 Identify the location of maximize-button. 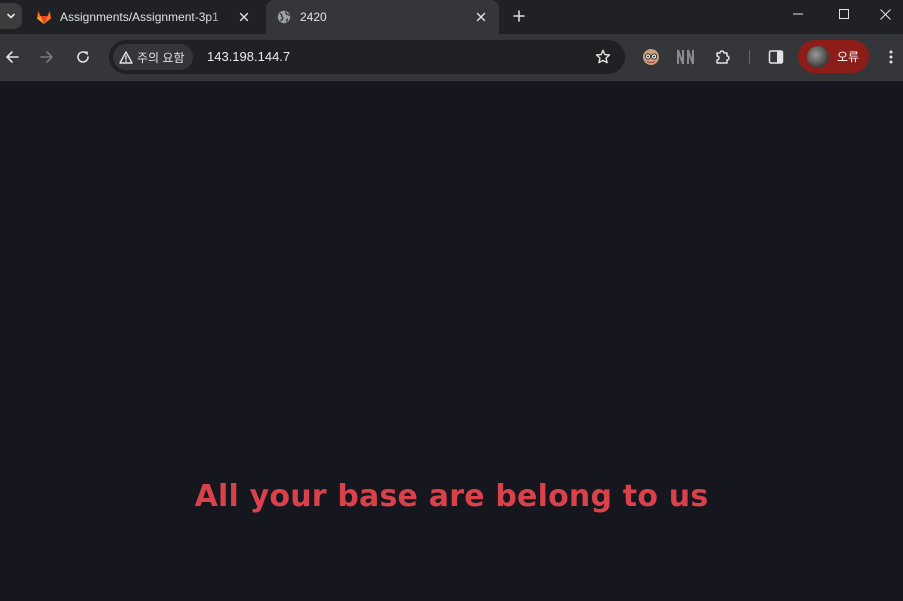
(844, 14).